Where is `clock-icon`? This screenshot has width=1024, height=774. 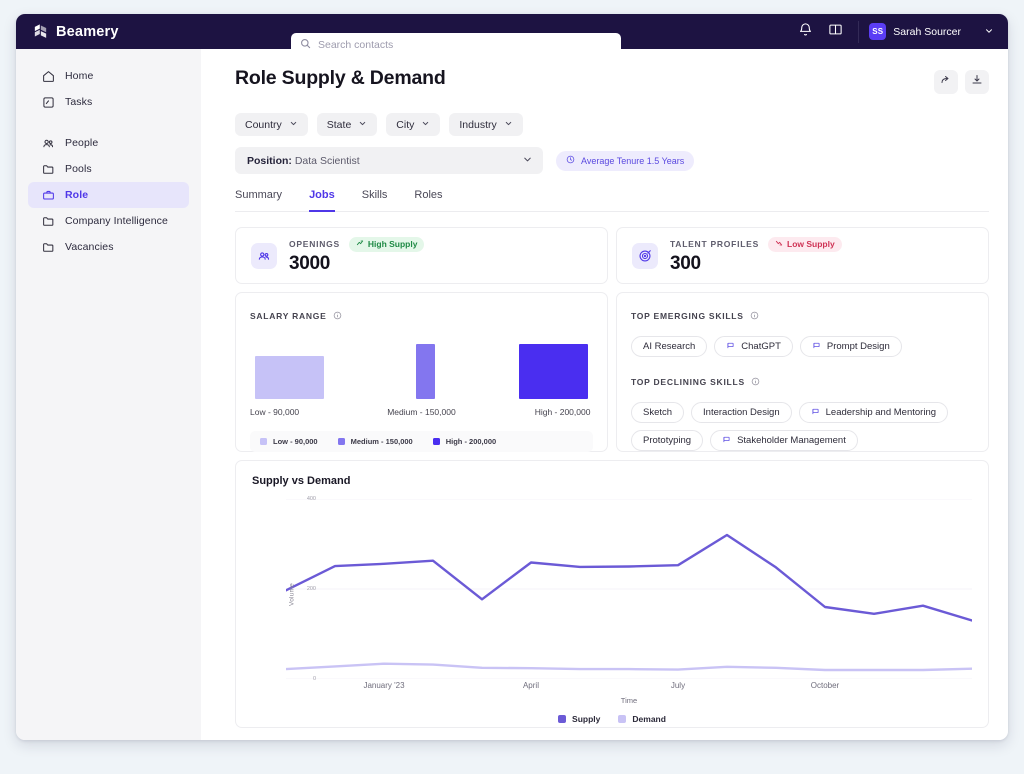 clock-icon is located at coordinates (570, 160).